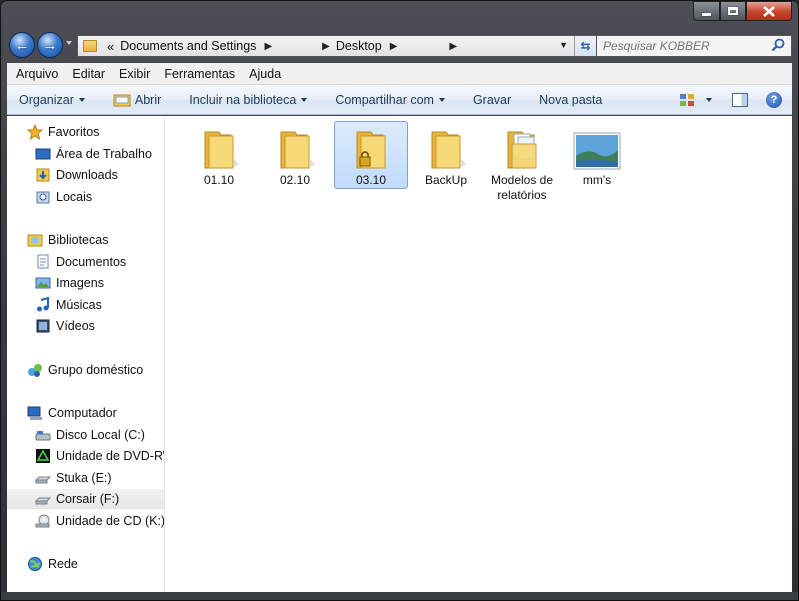 The width and height of the screenshot is (799, 601). What do you see at coordinates (371, 155) in the screenshot?
I see `file-item-folder-locked: 03.10` at bounding box center [371, 155].